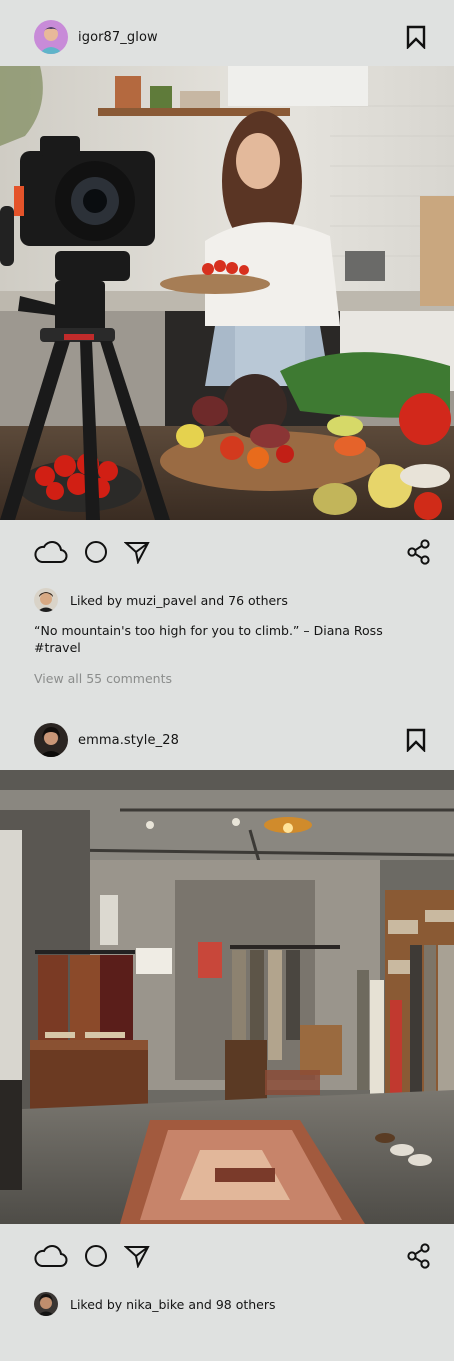 The width and height of the screenshot is (454, 1361). I want to click on username: igor87_glow, so click(241, 37).